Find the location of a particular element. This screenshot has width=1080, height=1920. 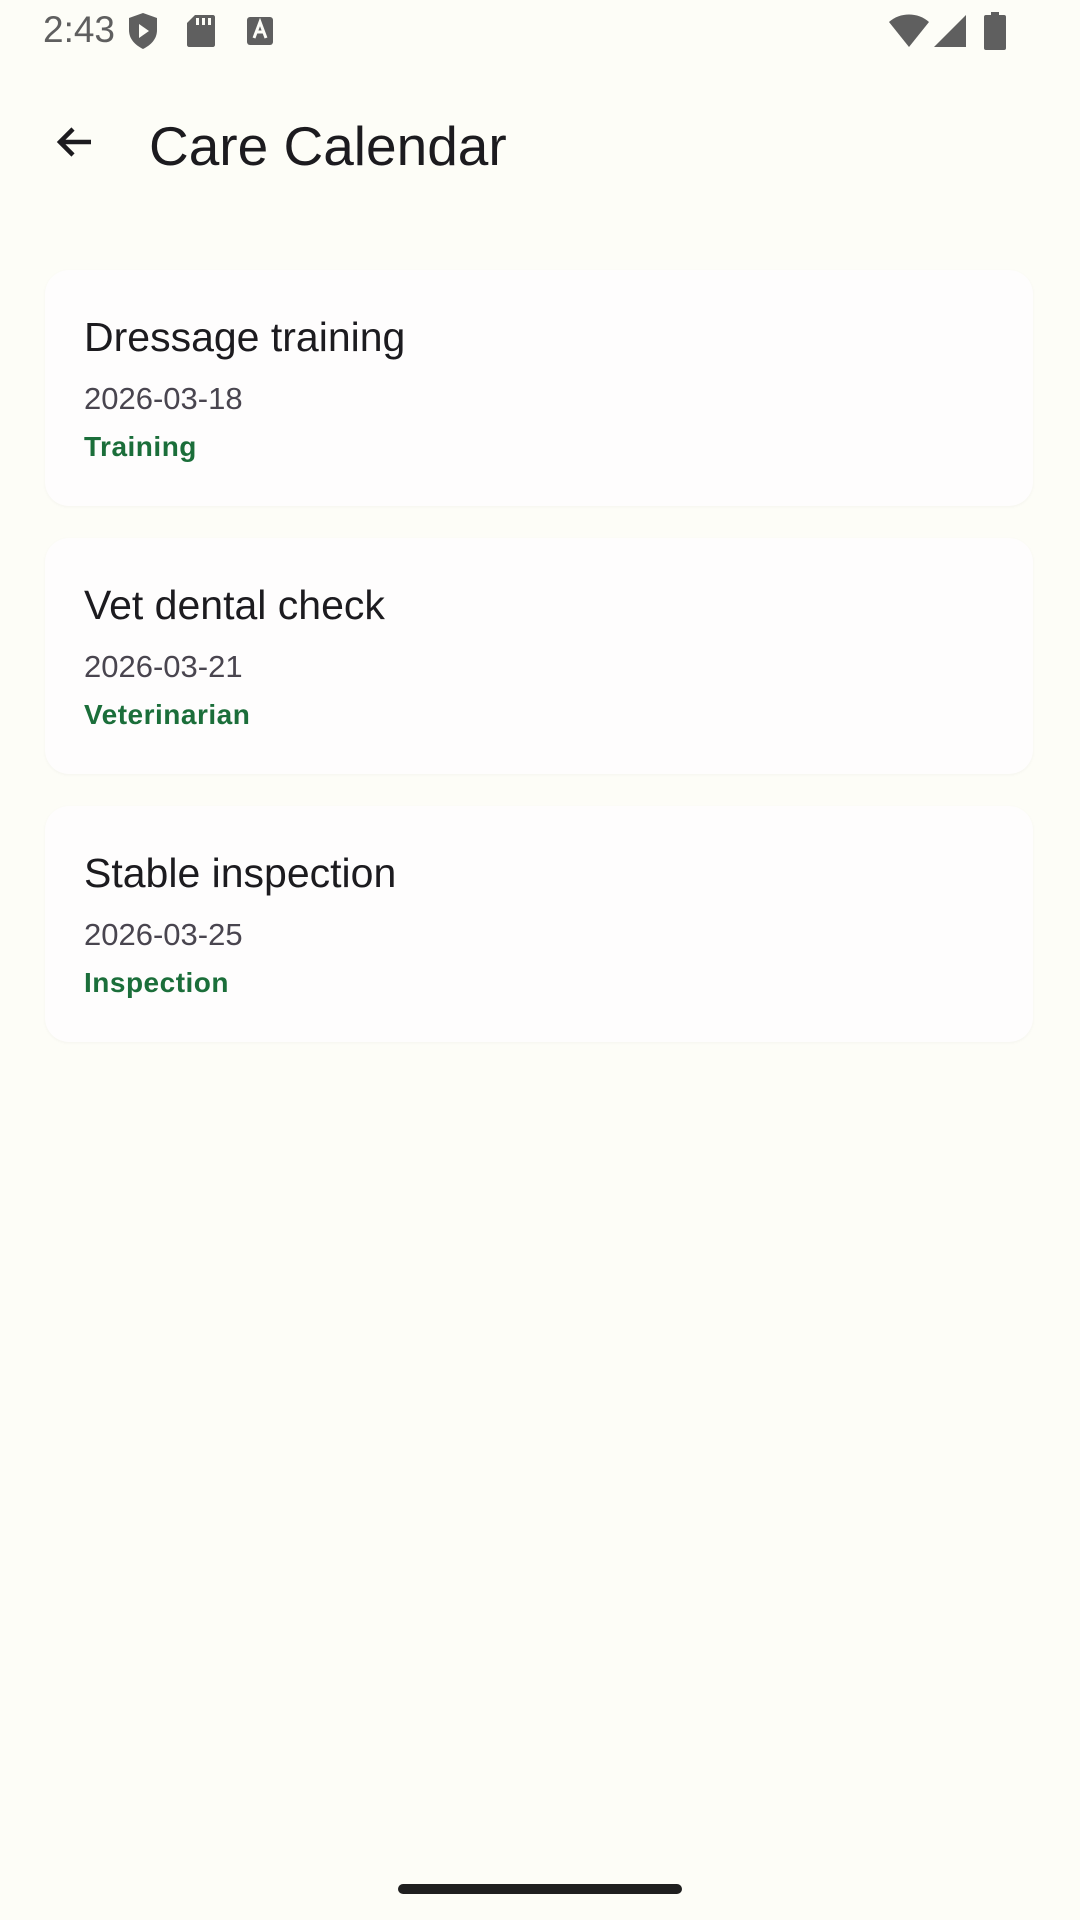

event-date: 2026-03-21 is located at coordinates (163, 666).